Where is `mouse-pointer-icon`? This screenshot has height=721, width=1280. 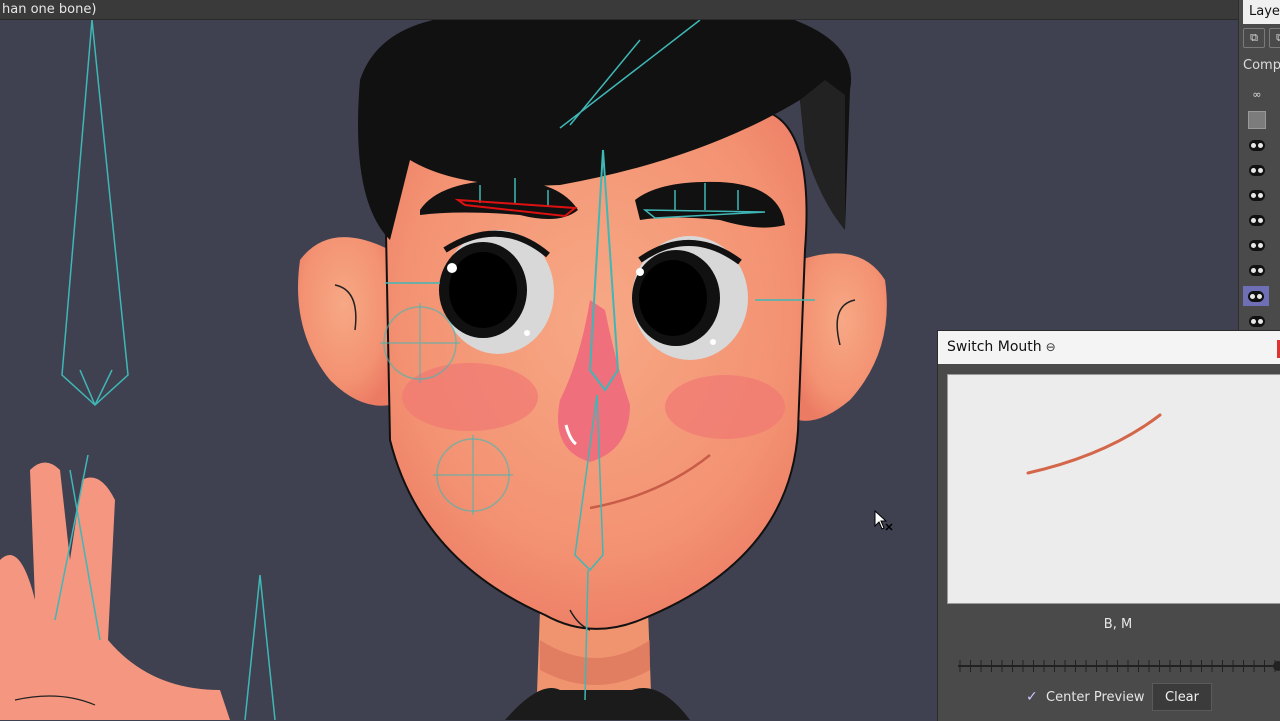
mouse-pointer-icon is located at coordinates (883, 520).